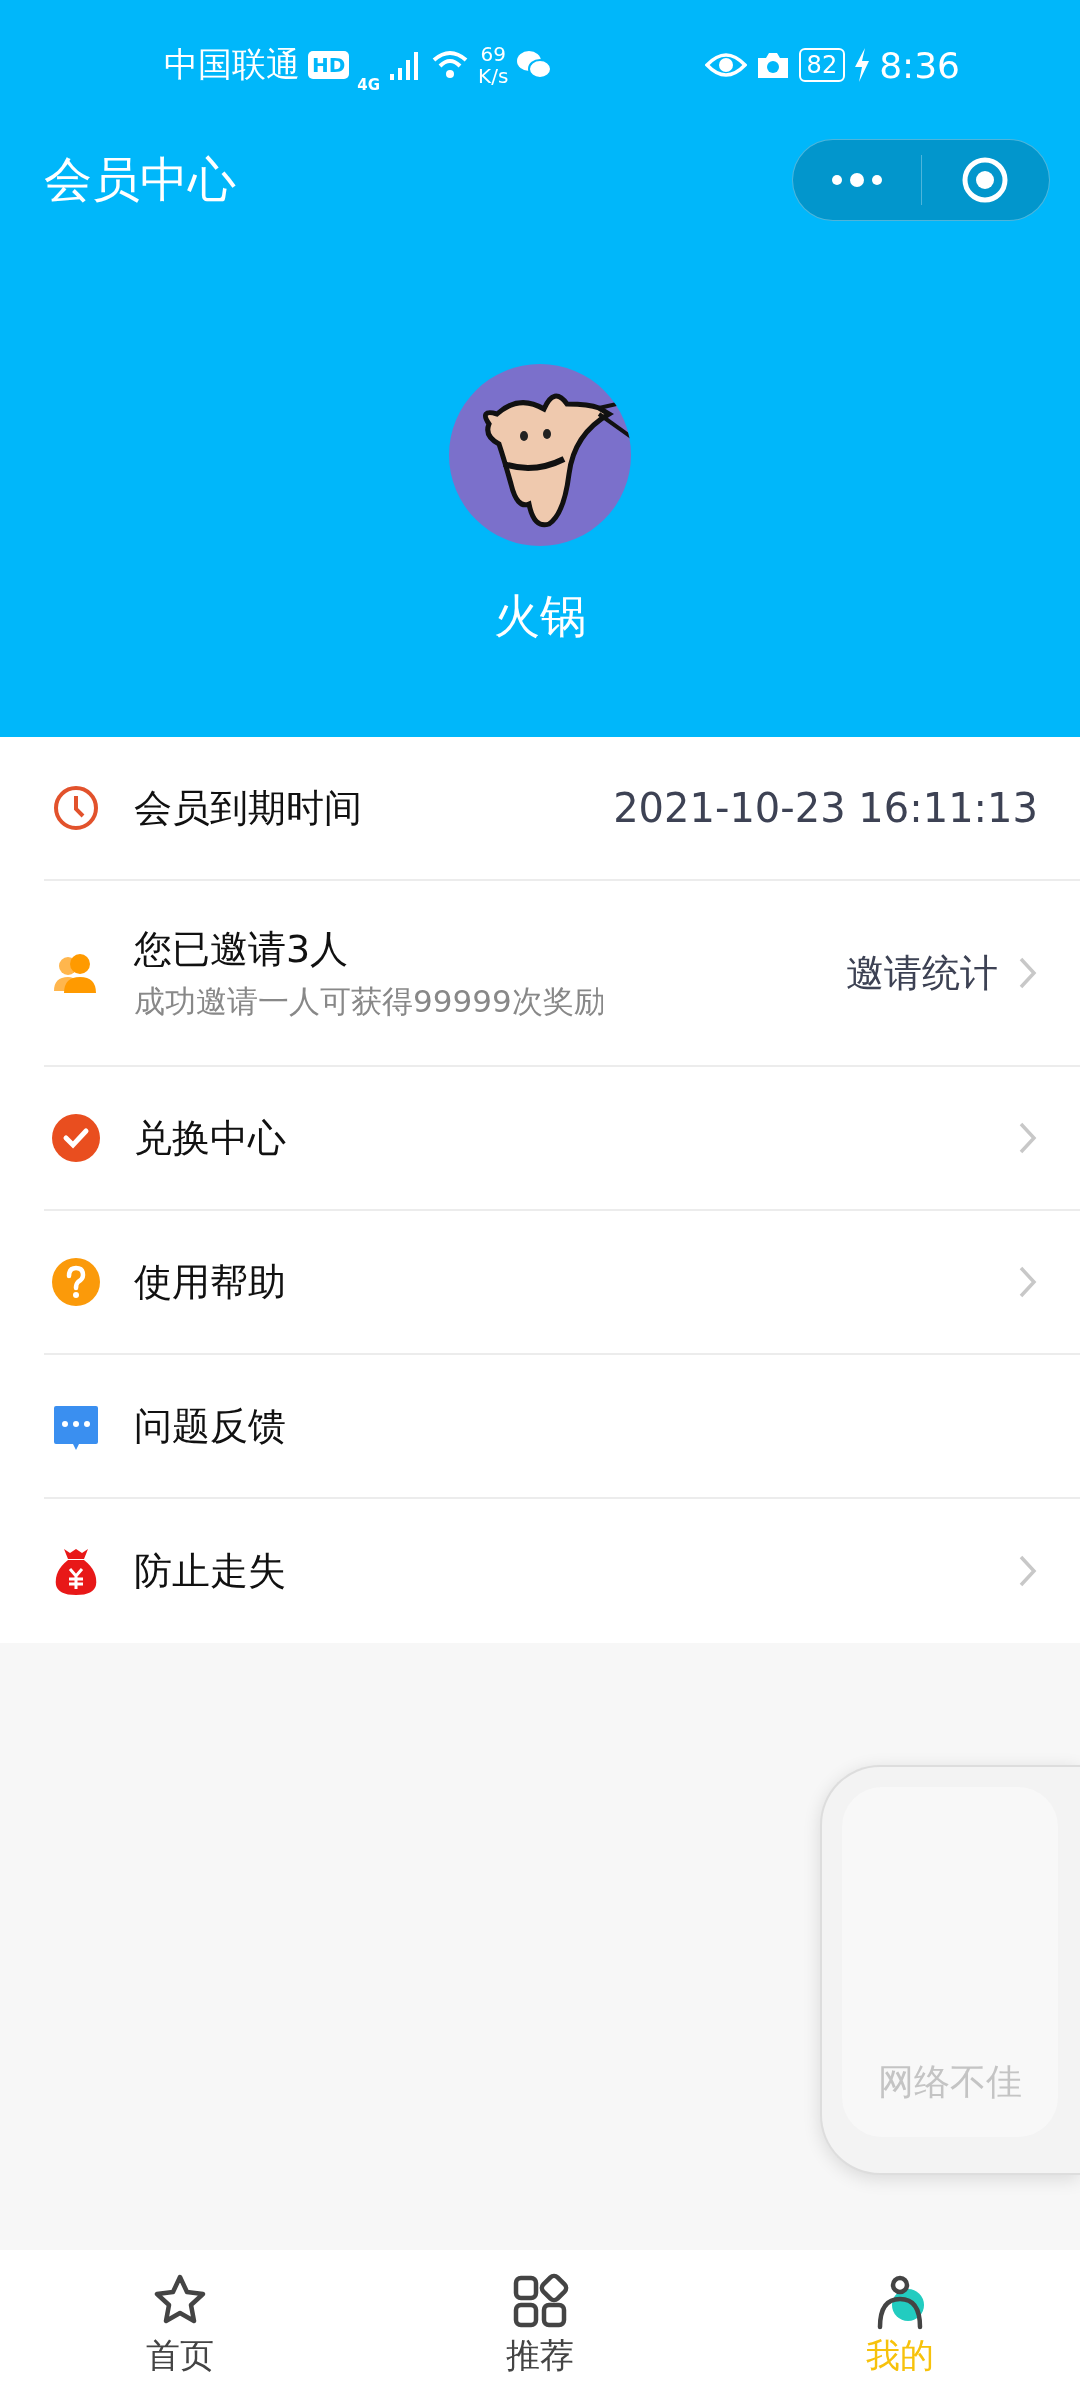 This screenshot has width=1080, height=2400. What do you see at coordinates (242, 949) in the screenshot?
I see `menu-title: 您已邀请3人` at bounding box center [242, 949].